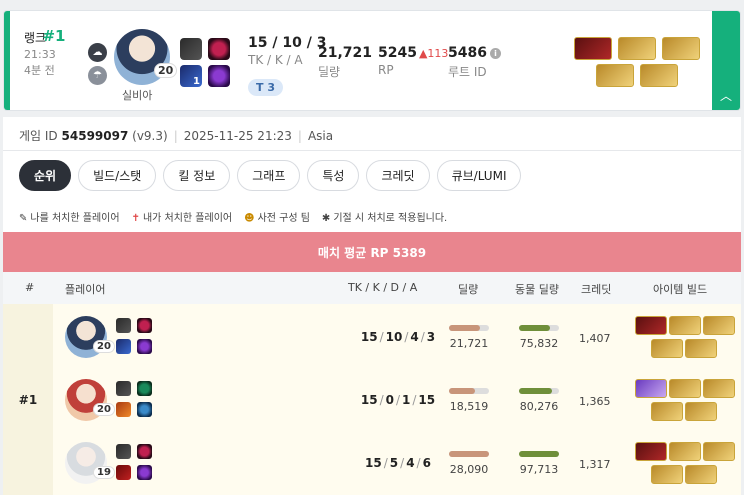 The height and width of the screenshot is (495, 744). I want to click on player-kda: 15/5/4/6, so click(398, 463).